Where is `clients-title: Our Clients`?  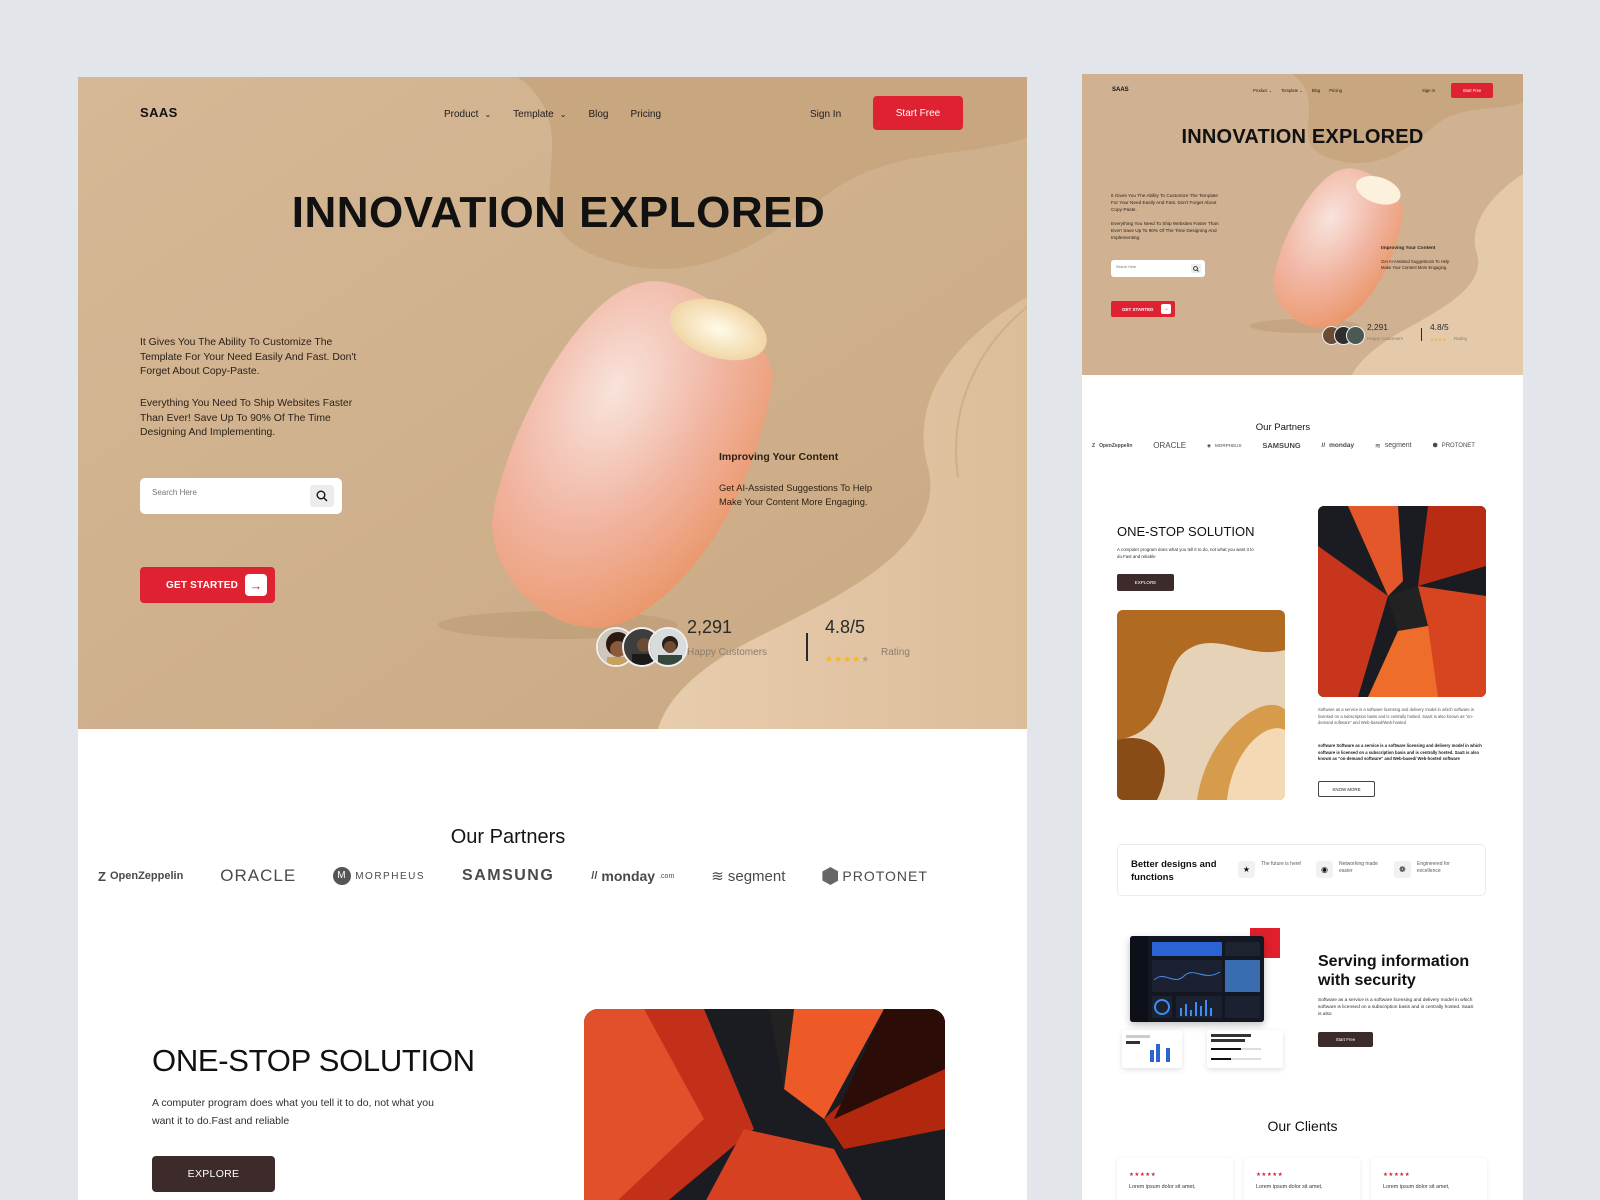 clients-title: Our Clients is located at coordinates (1302, 1126).